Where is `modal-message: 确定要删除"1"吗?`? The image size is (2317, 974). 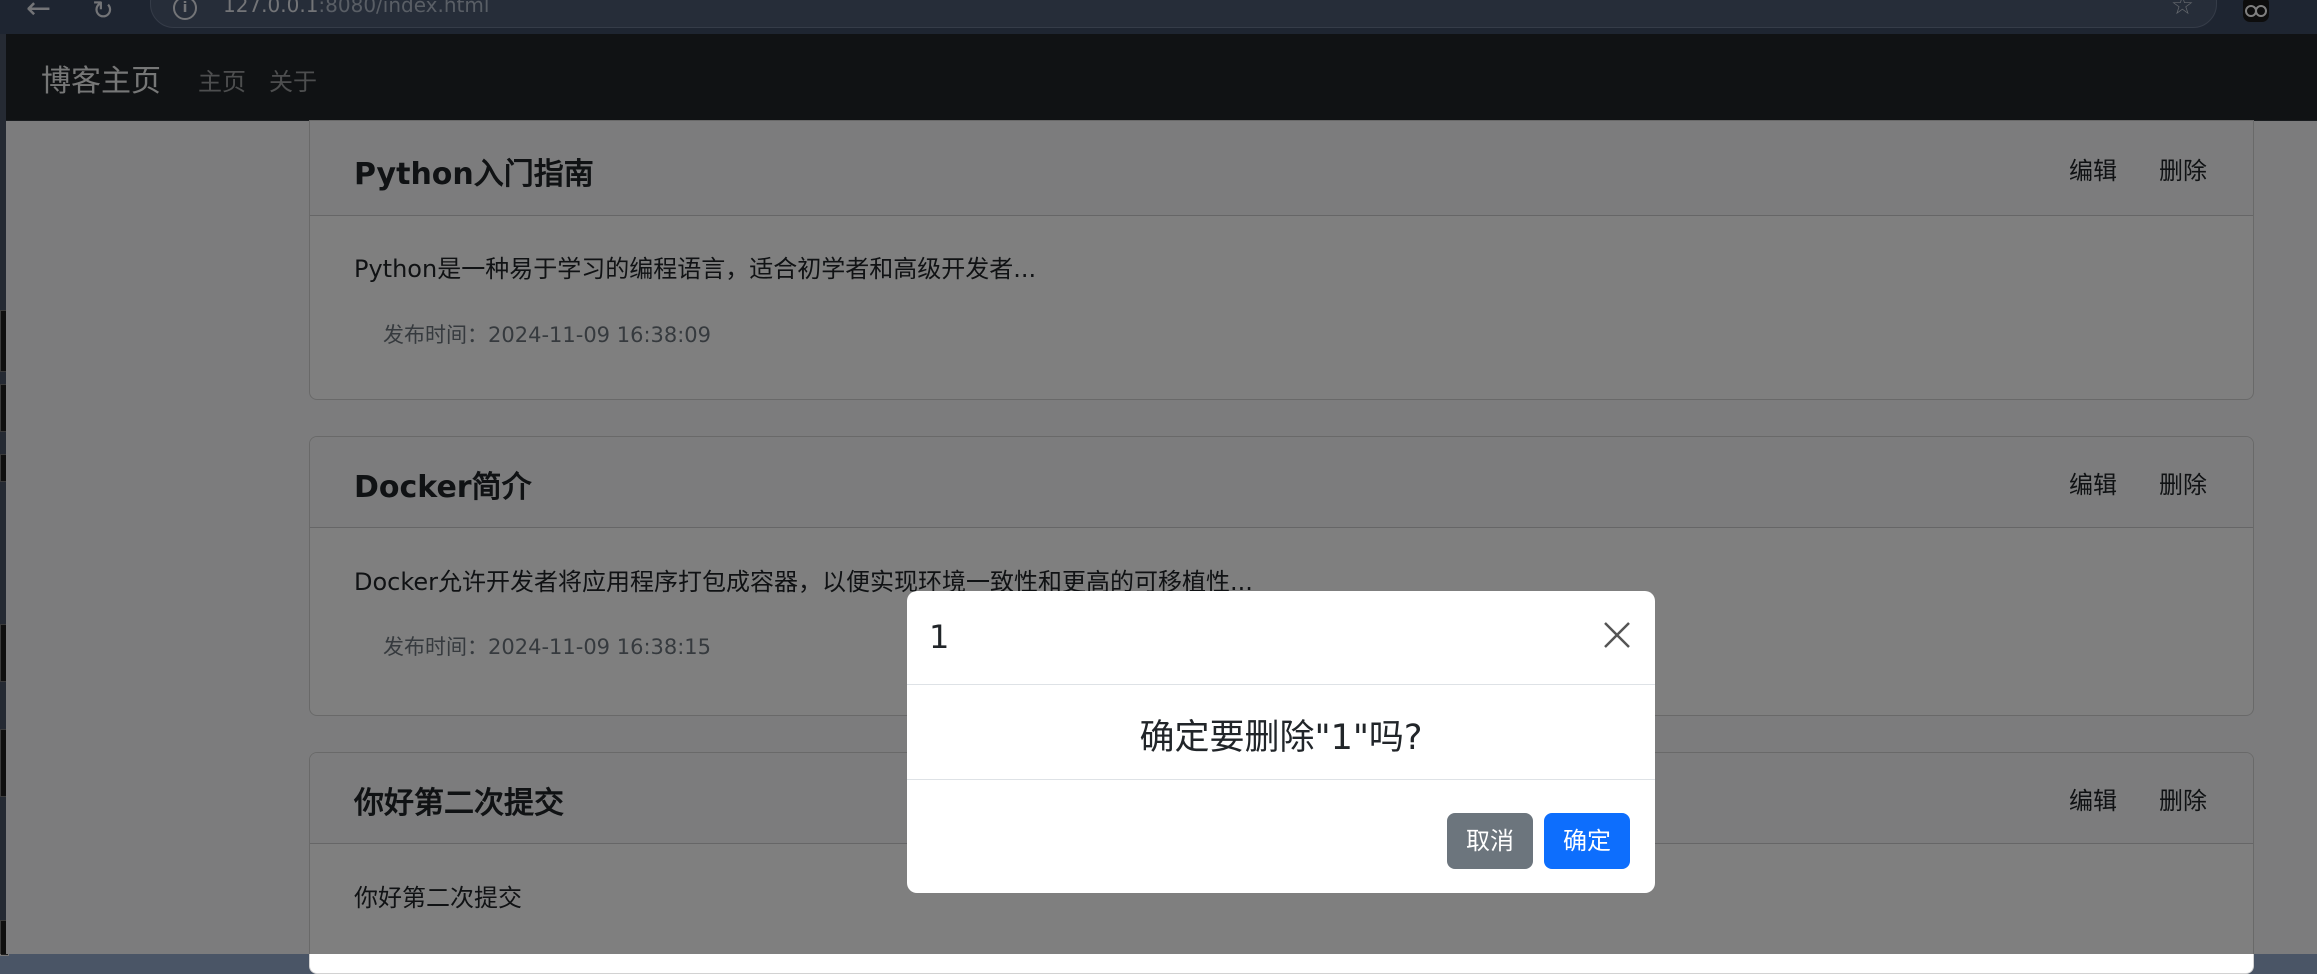 modal-message: 确定要删除"1"吗? is located at coordinates (1281, 738).